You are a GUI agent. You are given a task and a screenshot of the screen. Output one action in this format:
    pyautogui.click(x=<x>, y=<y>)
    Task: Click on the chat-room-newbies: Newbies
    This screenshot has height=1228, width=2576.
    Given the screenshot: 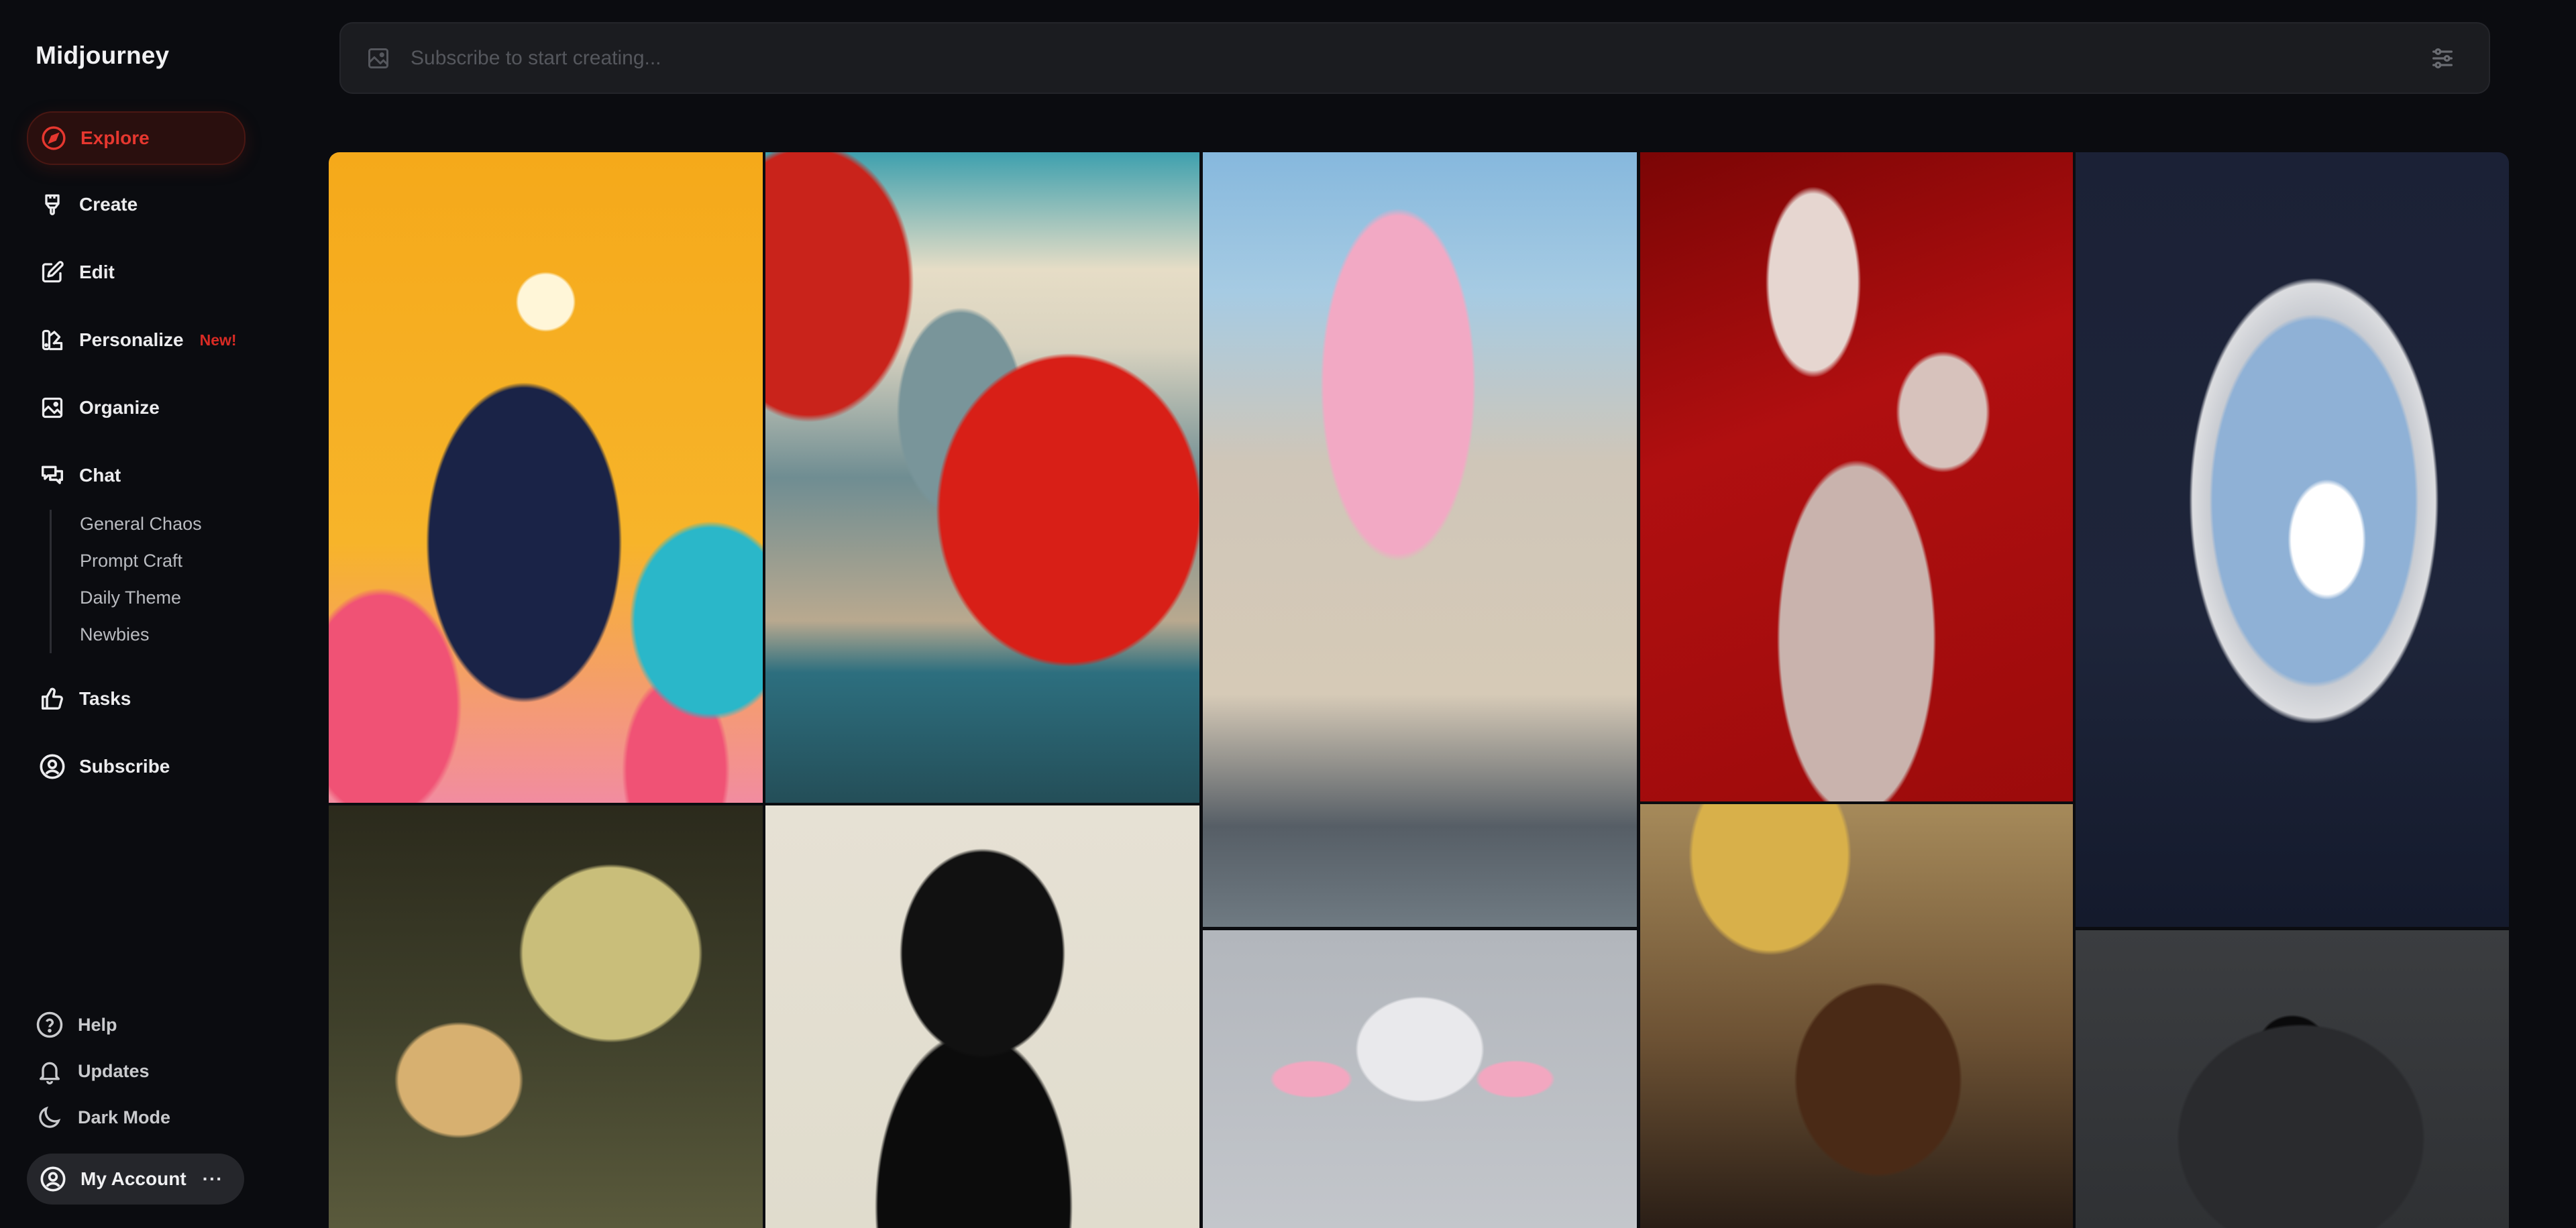 What is the action you would take?
    pyautogui.click(x=115, y=635)
    